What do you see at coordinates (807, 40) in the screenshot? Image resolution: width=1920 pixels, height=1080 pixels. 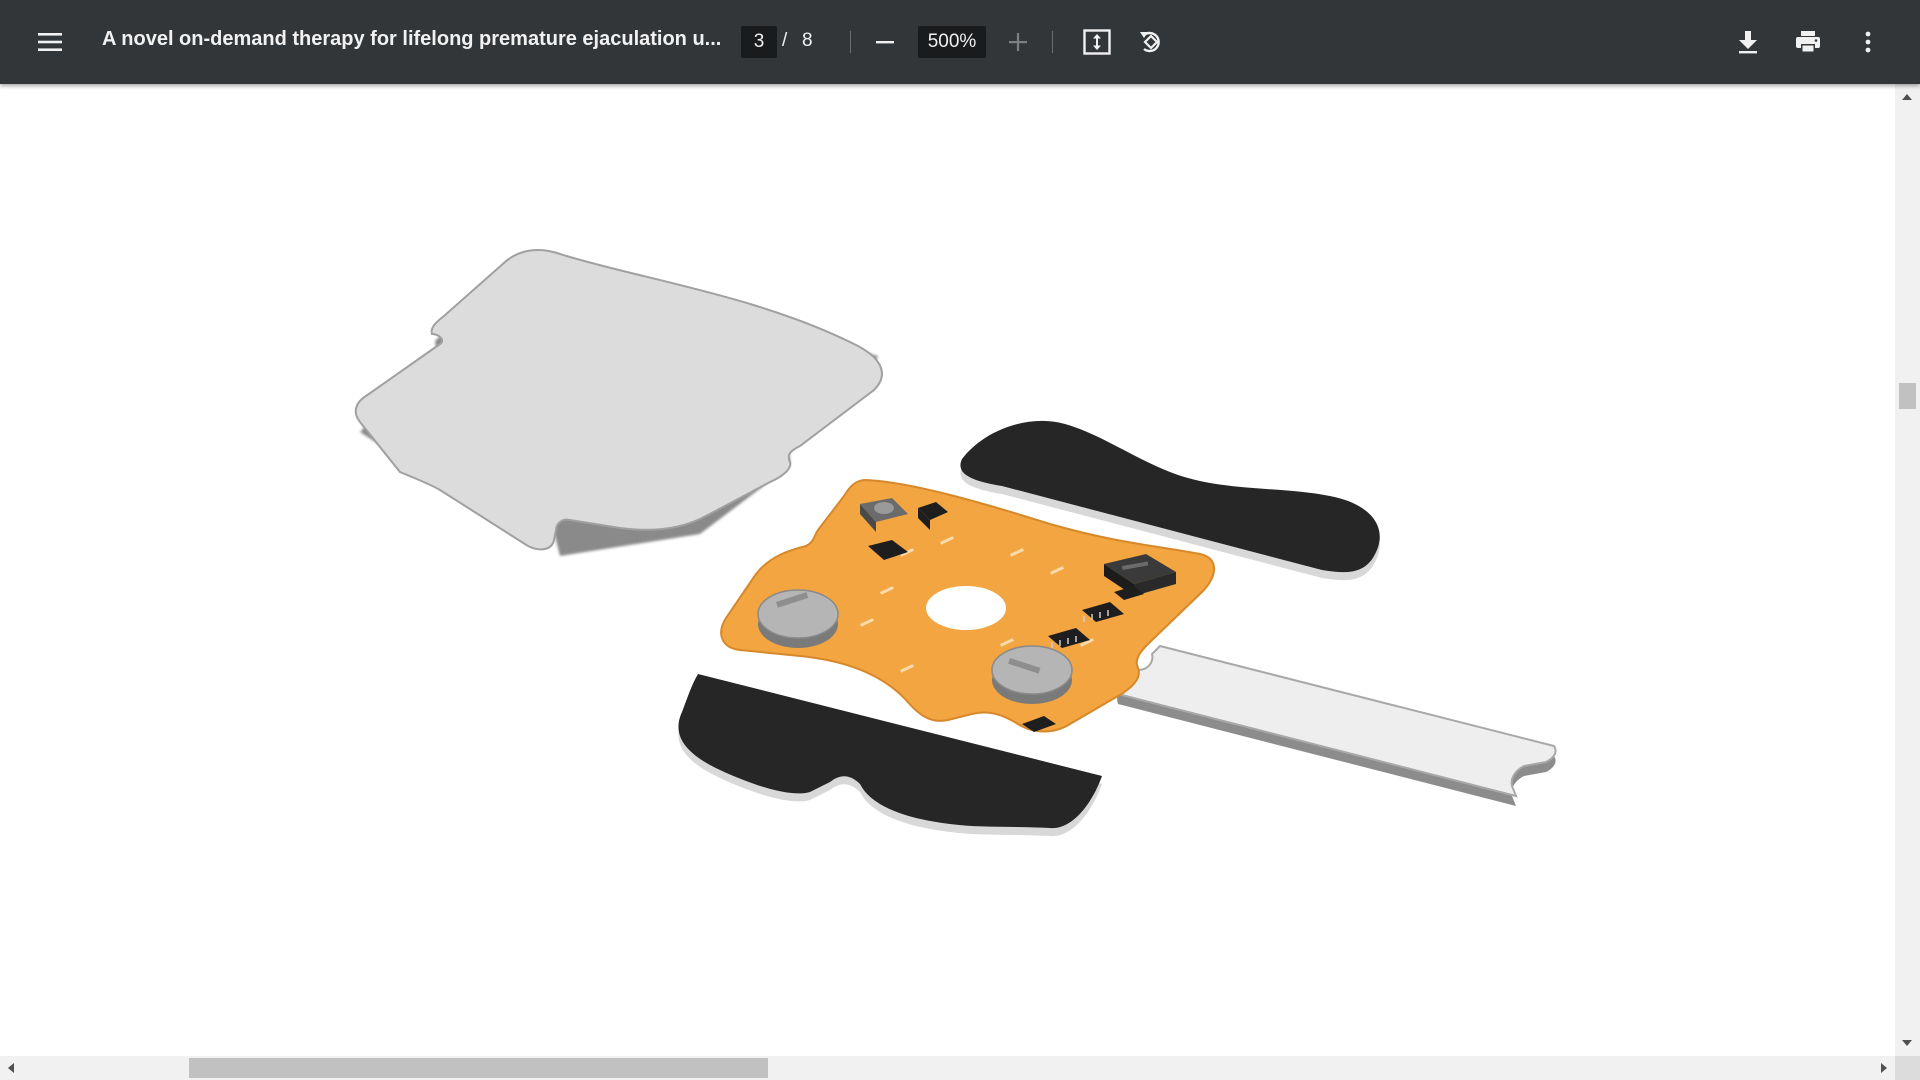 I see `total-pages: 8` at bounding box center [807, 40].